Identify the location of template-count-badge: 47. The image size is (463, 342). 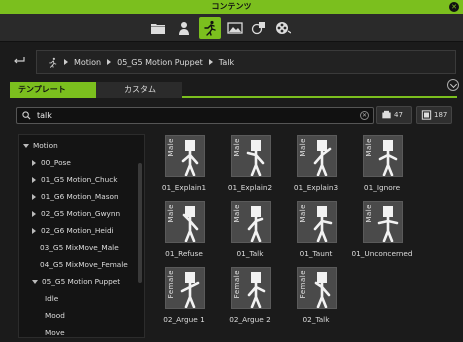
(394, 115).